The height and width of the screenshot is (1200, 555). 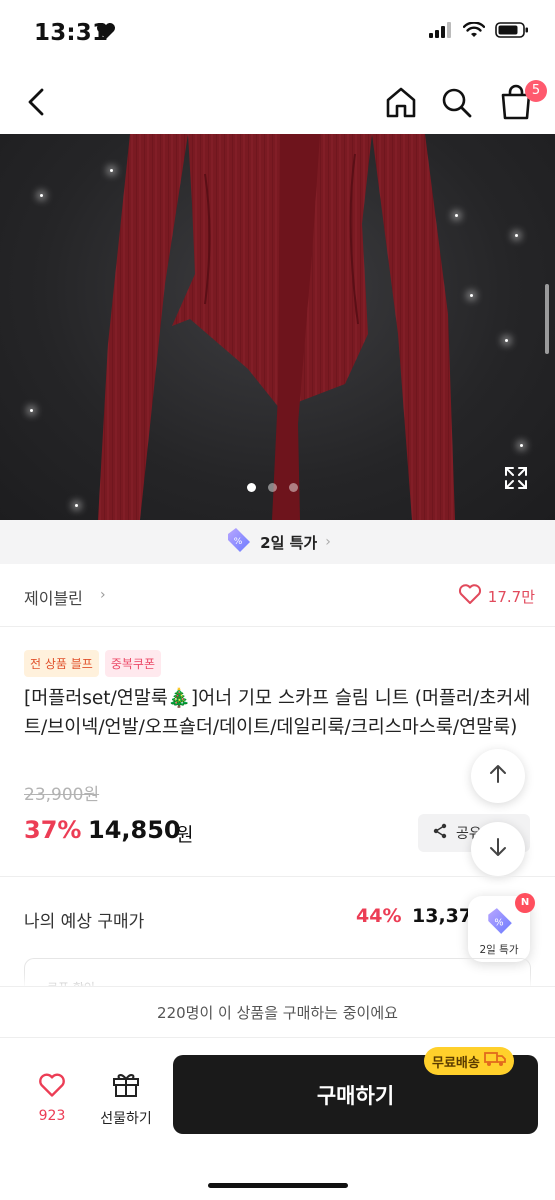 I want to click on wifi-icon, so click(x=474, y=31).